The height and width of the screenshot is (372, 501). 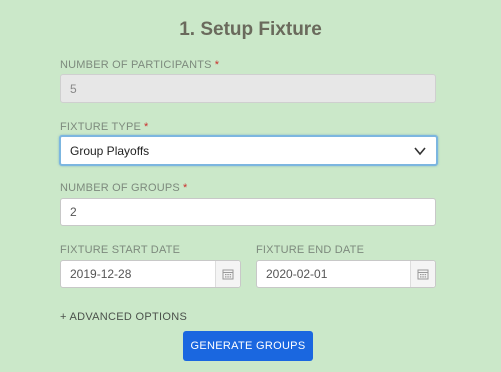 What do you see at coordinates (120, 188) in the screenshot?
I see `groups-label-text: NUMBER OF GROUPS` at bounding box center [120, 188].